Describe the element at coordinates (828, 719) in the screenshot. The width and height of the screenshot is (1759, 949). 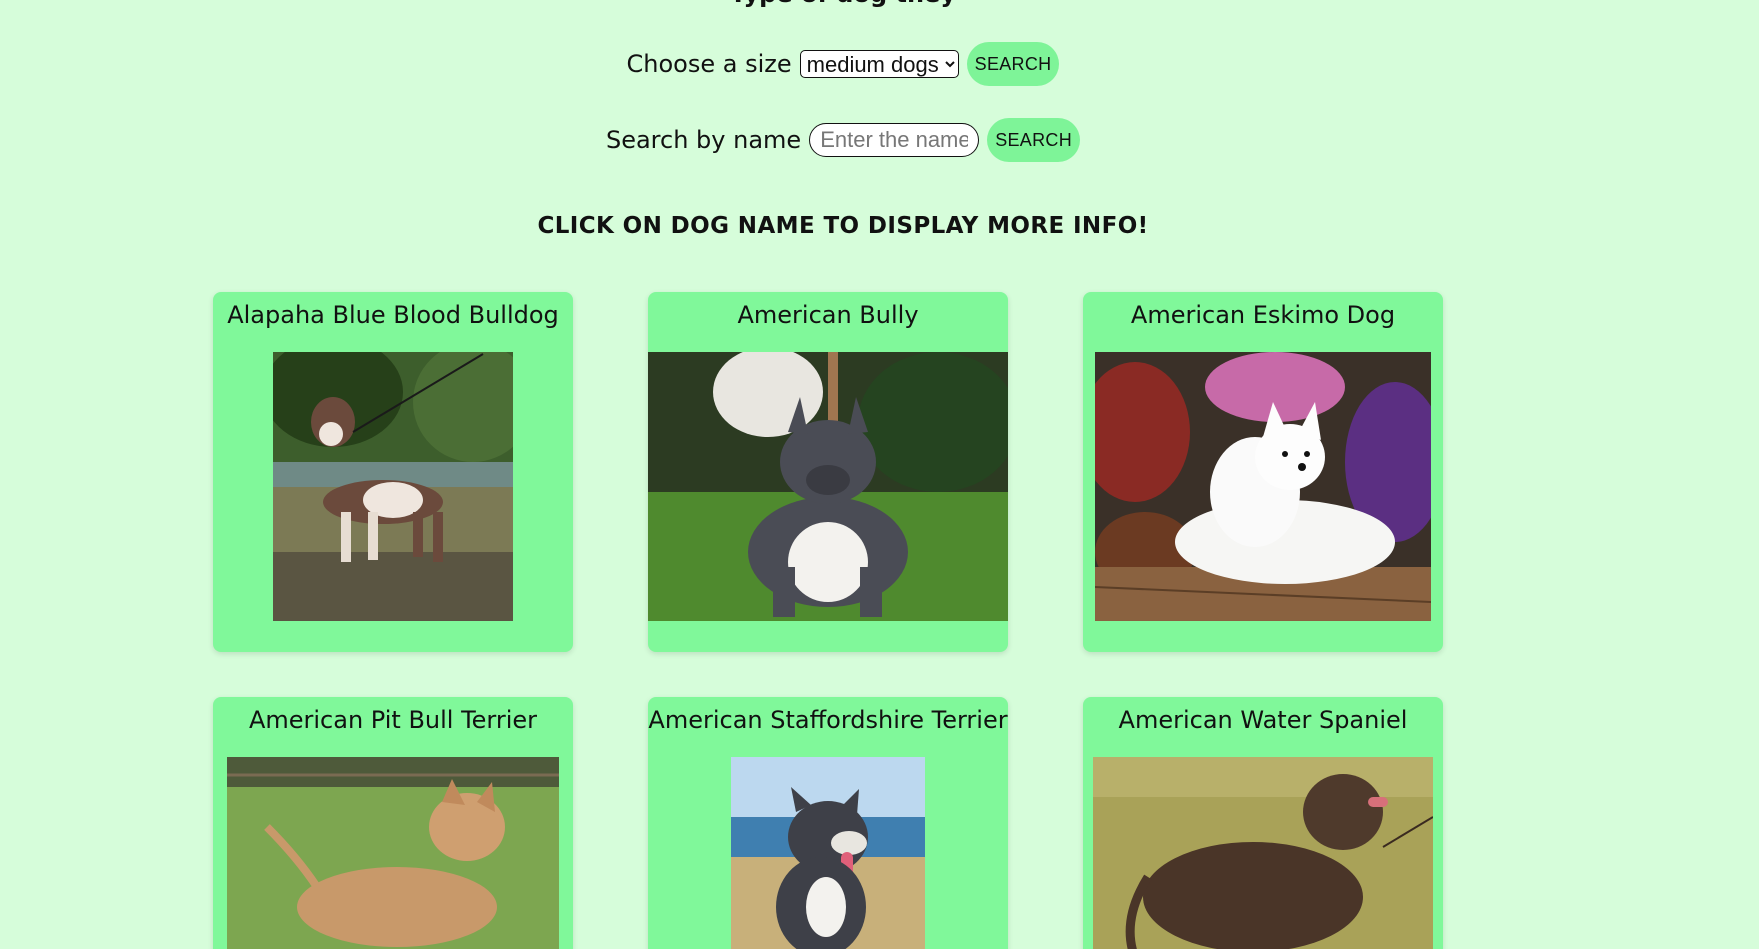
I see `dog-name-link: American Staffordshire Terrier` at that location.